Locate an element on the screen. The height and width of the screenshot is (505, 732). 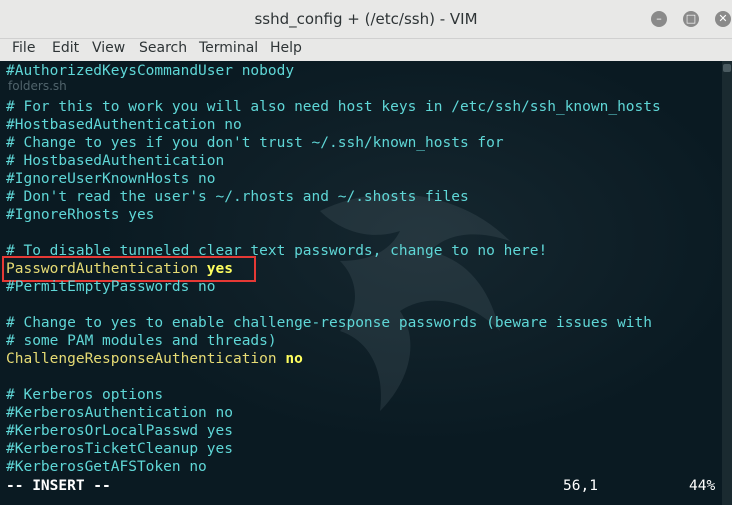
scroll-percent: 44% is located at coordinates (702, 486).